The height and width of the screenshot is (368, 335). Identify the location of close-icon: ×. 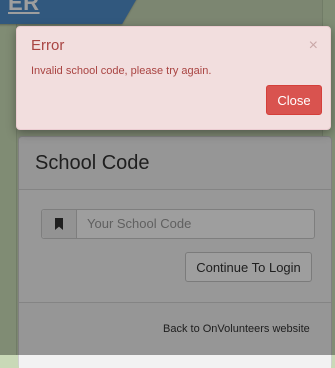
(313, 46).